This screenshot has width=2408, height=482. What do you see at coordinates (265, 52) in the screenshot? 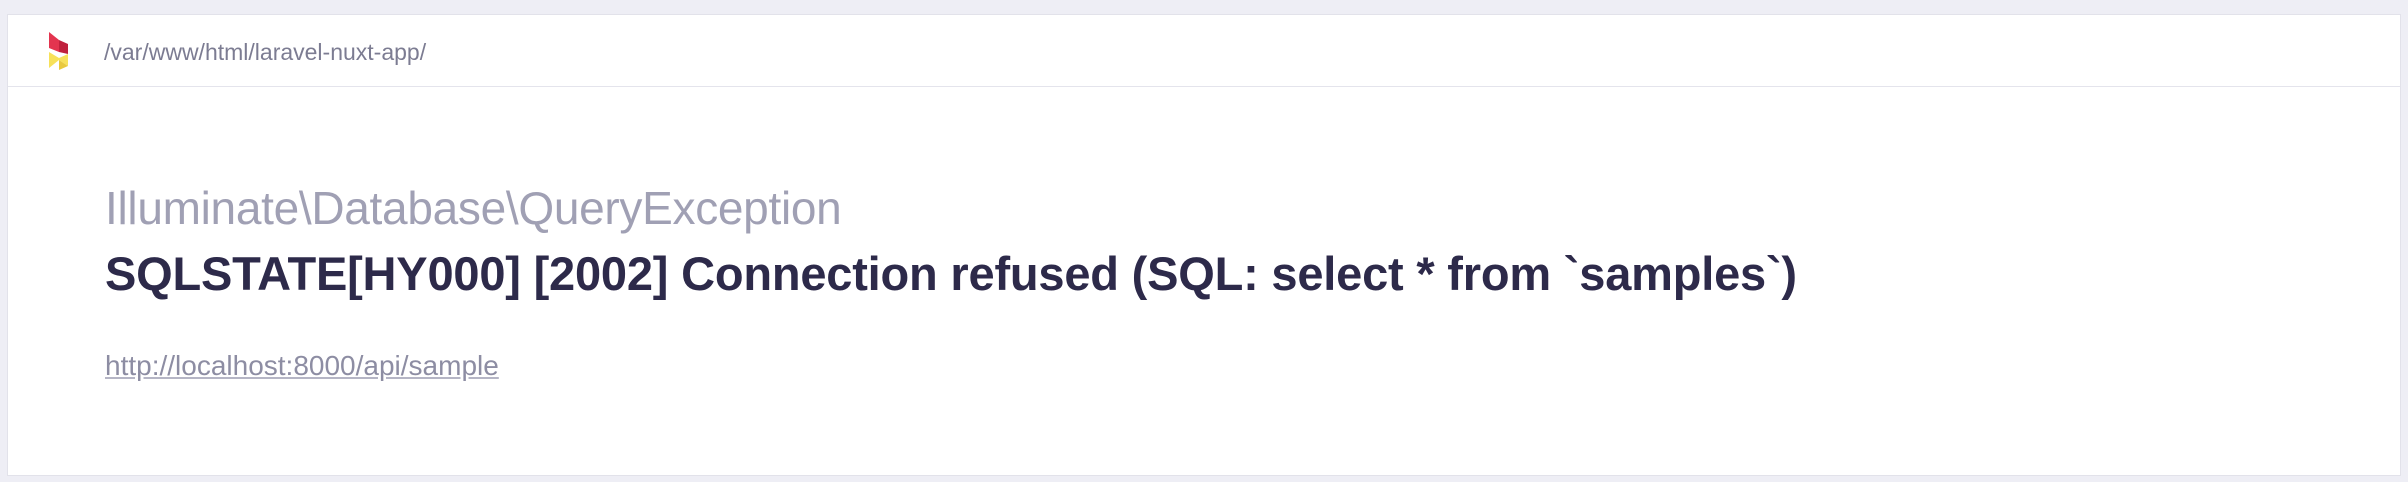
I see `app-path: /var/www/html/laravel-nuxt-app/` at bounding box center [265, 52].